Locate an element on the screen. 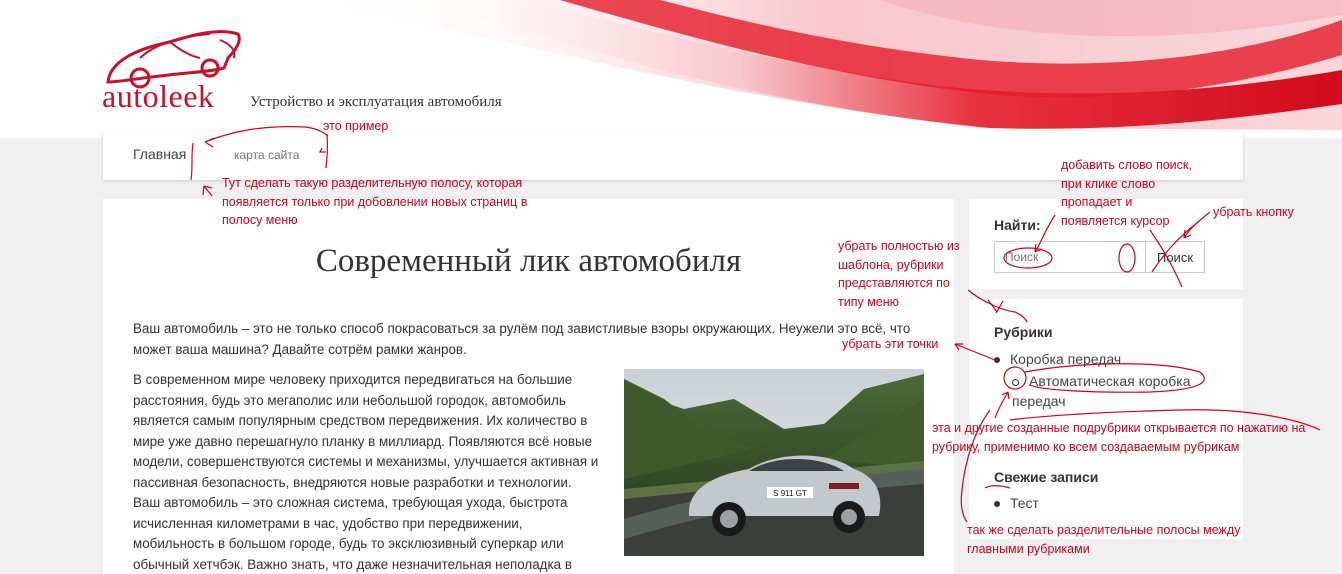 The image size is (1342, 574). article-title: Современный лик автомобиля is located at coordinates (528, 261).